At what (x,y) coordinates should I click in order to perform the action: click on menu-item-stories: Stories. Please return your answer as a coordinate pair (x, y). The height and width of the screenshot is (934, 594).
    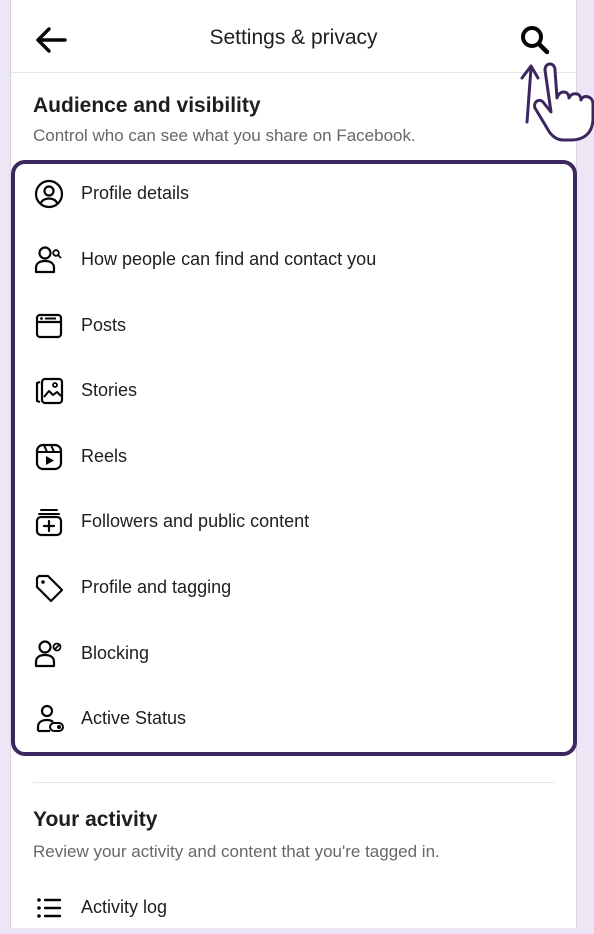
    Looking at the image, I should click on (297, 391).